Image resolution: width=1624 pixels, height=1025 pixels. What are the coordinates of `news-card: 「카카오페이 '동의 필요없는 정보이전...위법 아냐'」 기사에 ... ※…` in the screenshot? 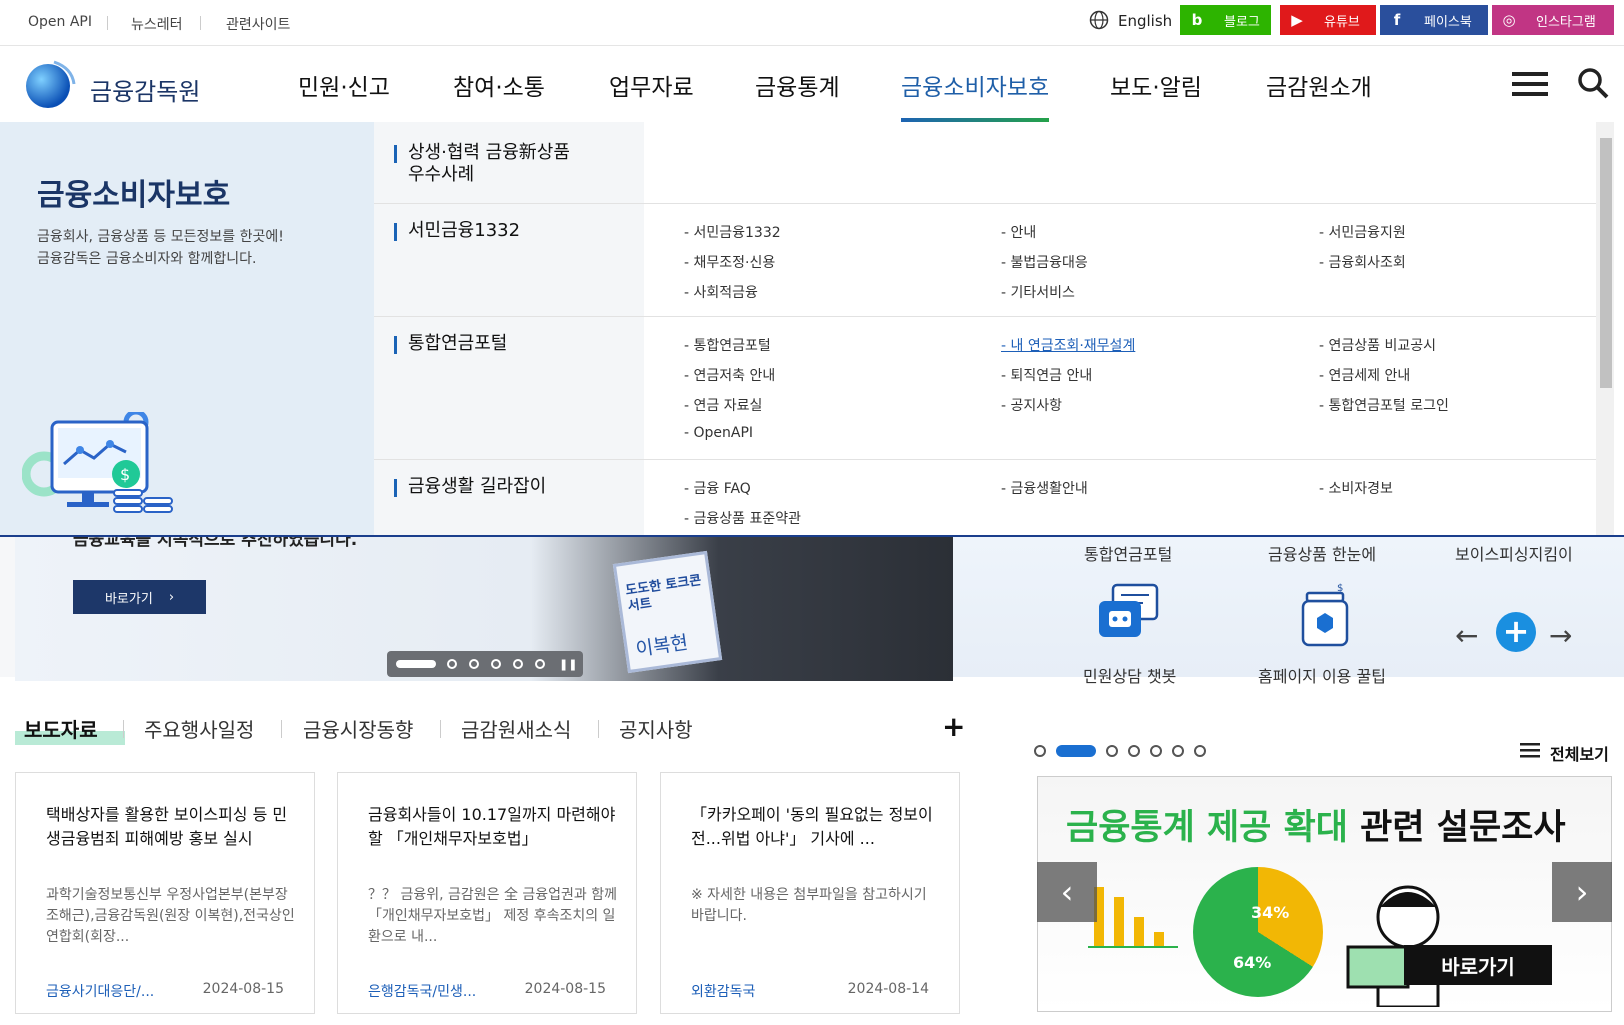 It's located at (810, 893).